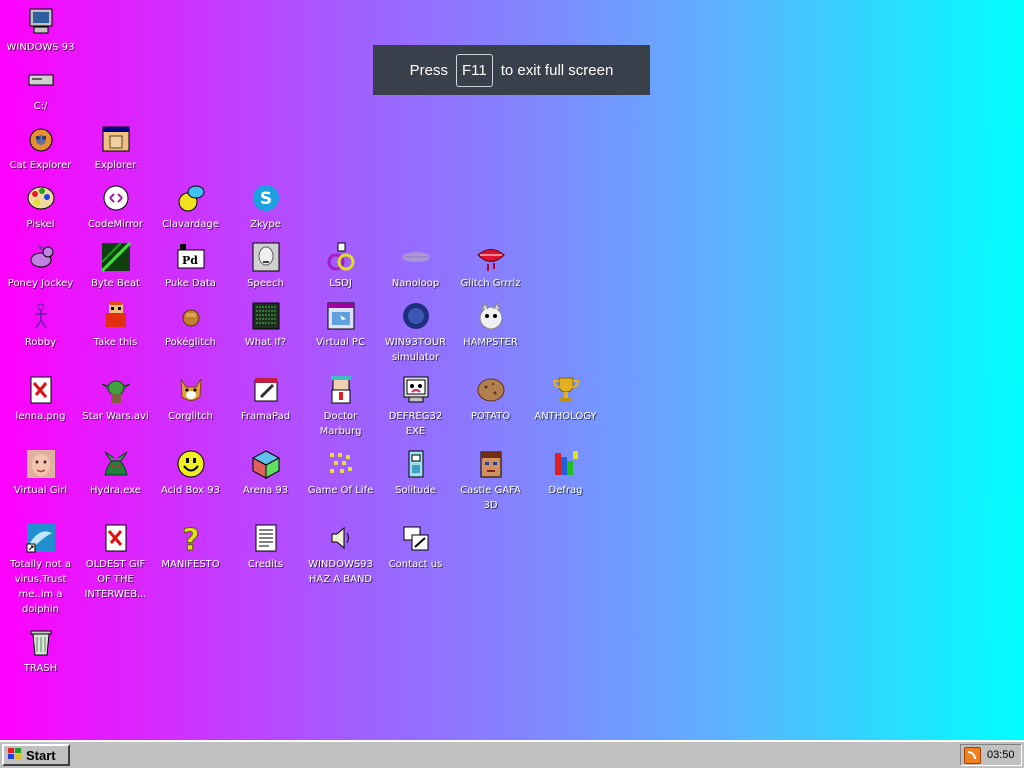 This screenshot has height=768, width=1024. I want to click on puredata-icon: Pd, so click(191, 257).